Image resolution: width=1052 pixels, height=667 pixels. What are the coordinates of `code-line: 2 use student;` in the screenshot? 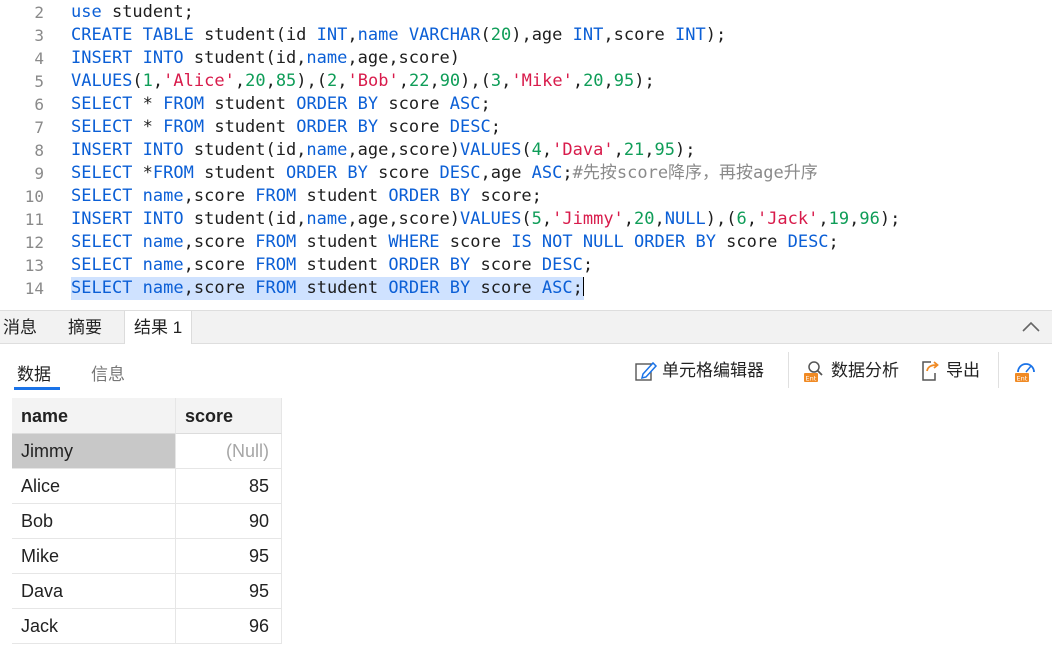 It's located at (526, 12).